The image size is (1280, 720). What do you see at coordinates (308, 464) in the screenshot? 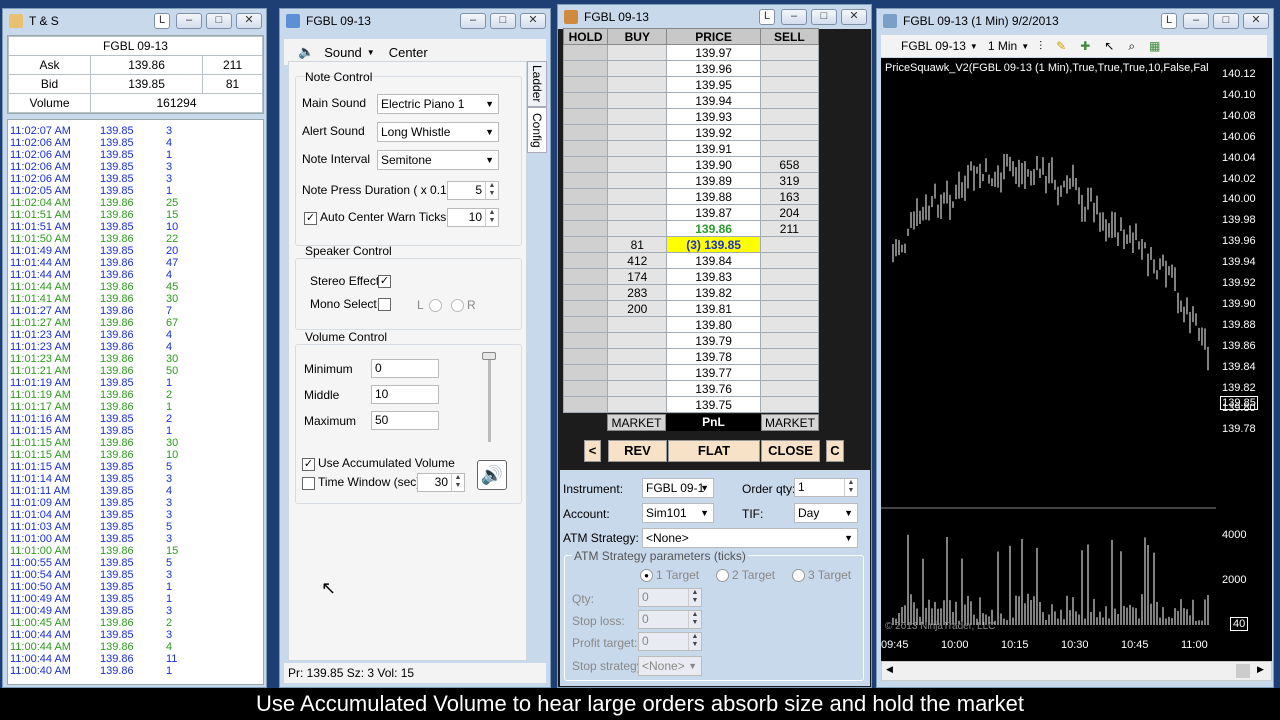
I see `accumulated-volume-checkbox: ✓` at bounding box center [308, 464].